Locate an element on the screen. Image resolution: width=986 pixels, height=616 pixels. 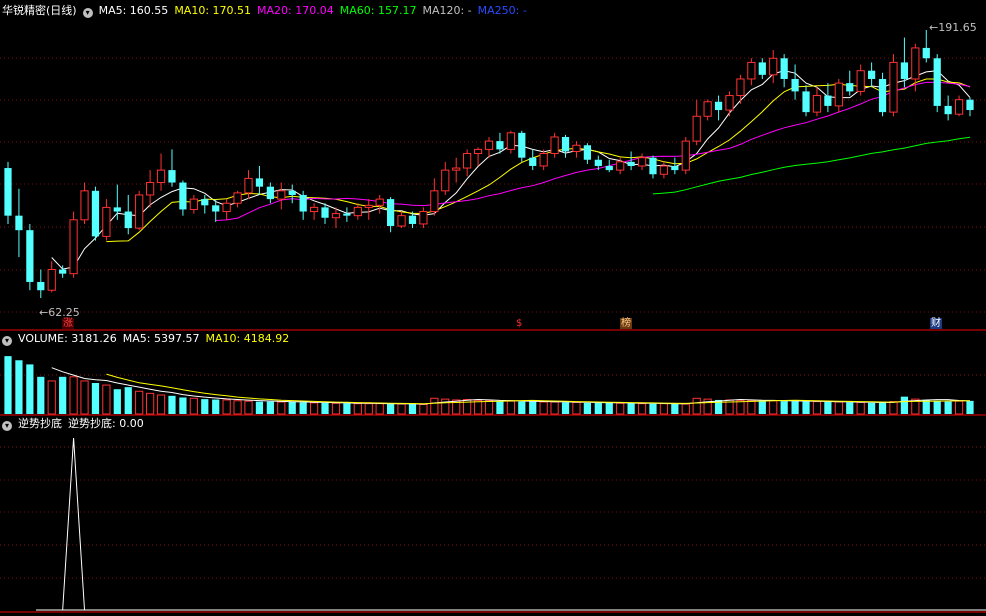
indicator-label: MA120: - is located at coordinates (447, 10).